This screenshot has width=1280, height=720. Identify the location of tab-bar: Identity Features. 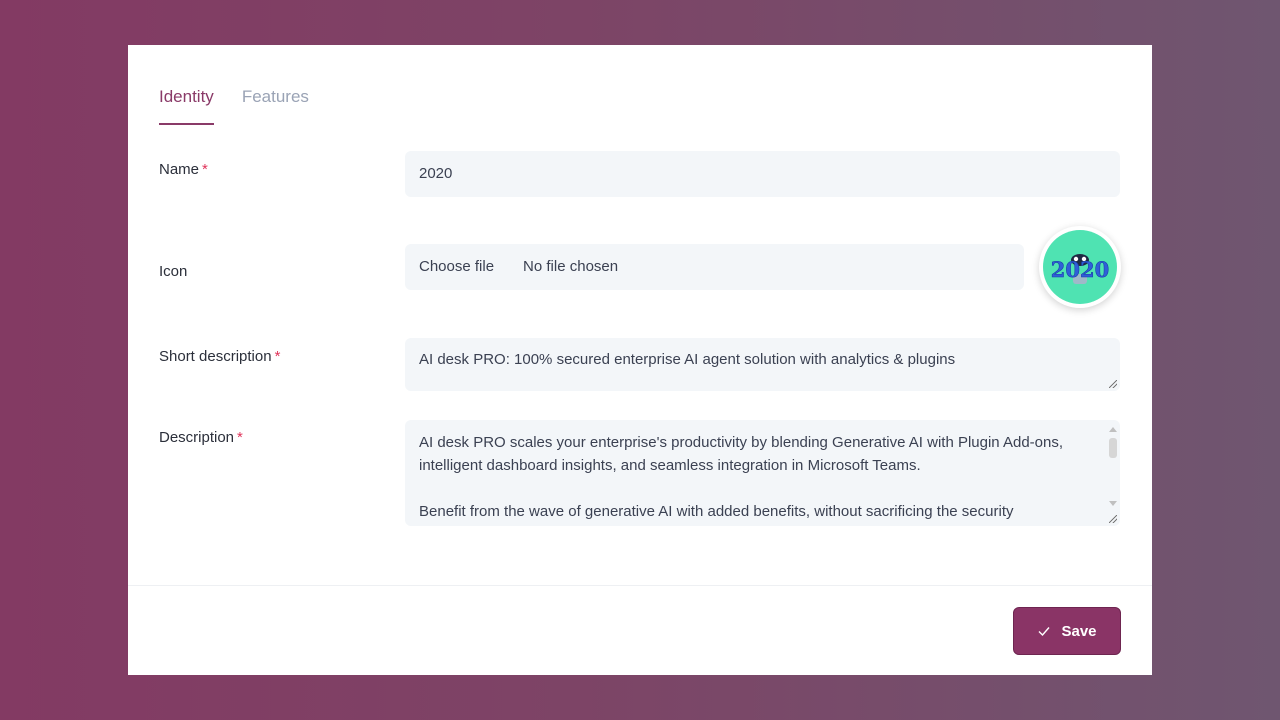
(234, 105).